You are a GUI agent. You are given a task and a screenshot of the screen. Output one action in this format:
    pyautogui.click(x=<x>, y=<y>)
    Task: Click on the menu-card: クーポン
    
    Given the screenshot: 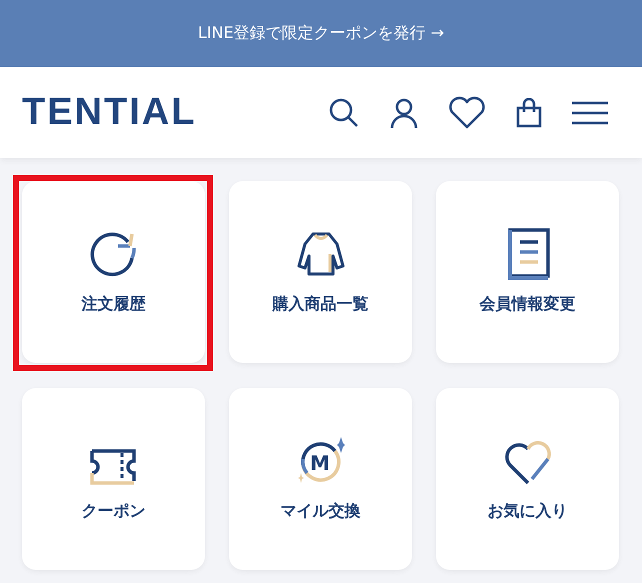 What is the action you would take?
    pyautogui.click(x=113, y=479)
    